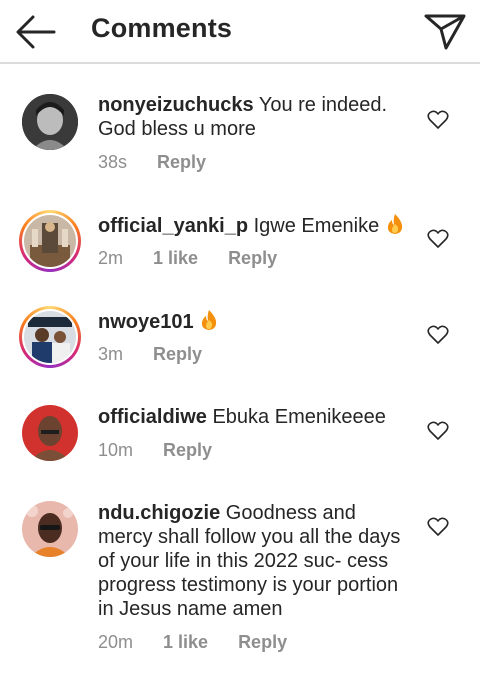 The image size is (480, 682). What do you see at coordinates (152, 417) in the screenshot?
I see `comment-username: officialdiwe` at bounding box center [152, 417].